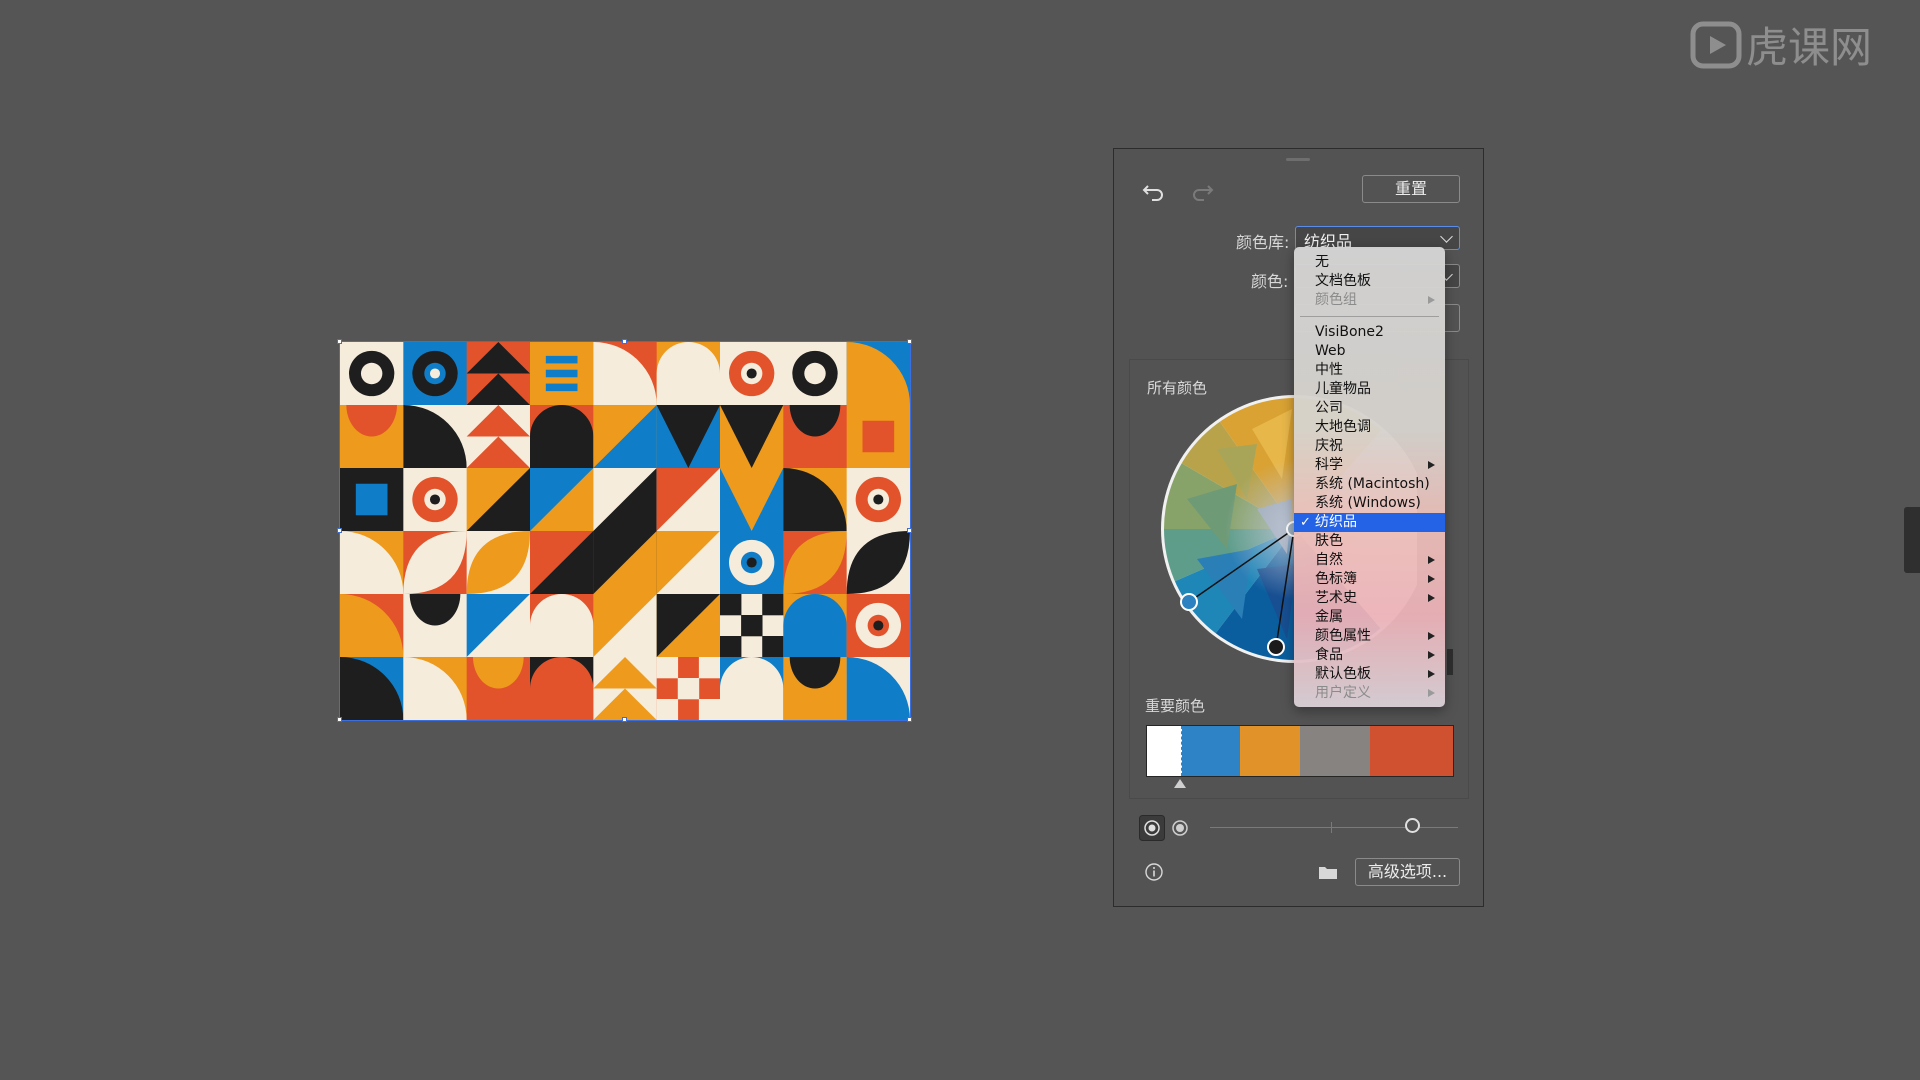 The image size is (1920, 1080). I want to click on menu-item-label: 肤色, so click(1329, 541).